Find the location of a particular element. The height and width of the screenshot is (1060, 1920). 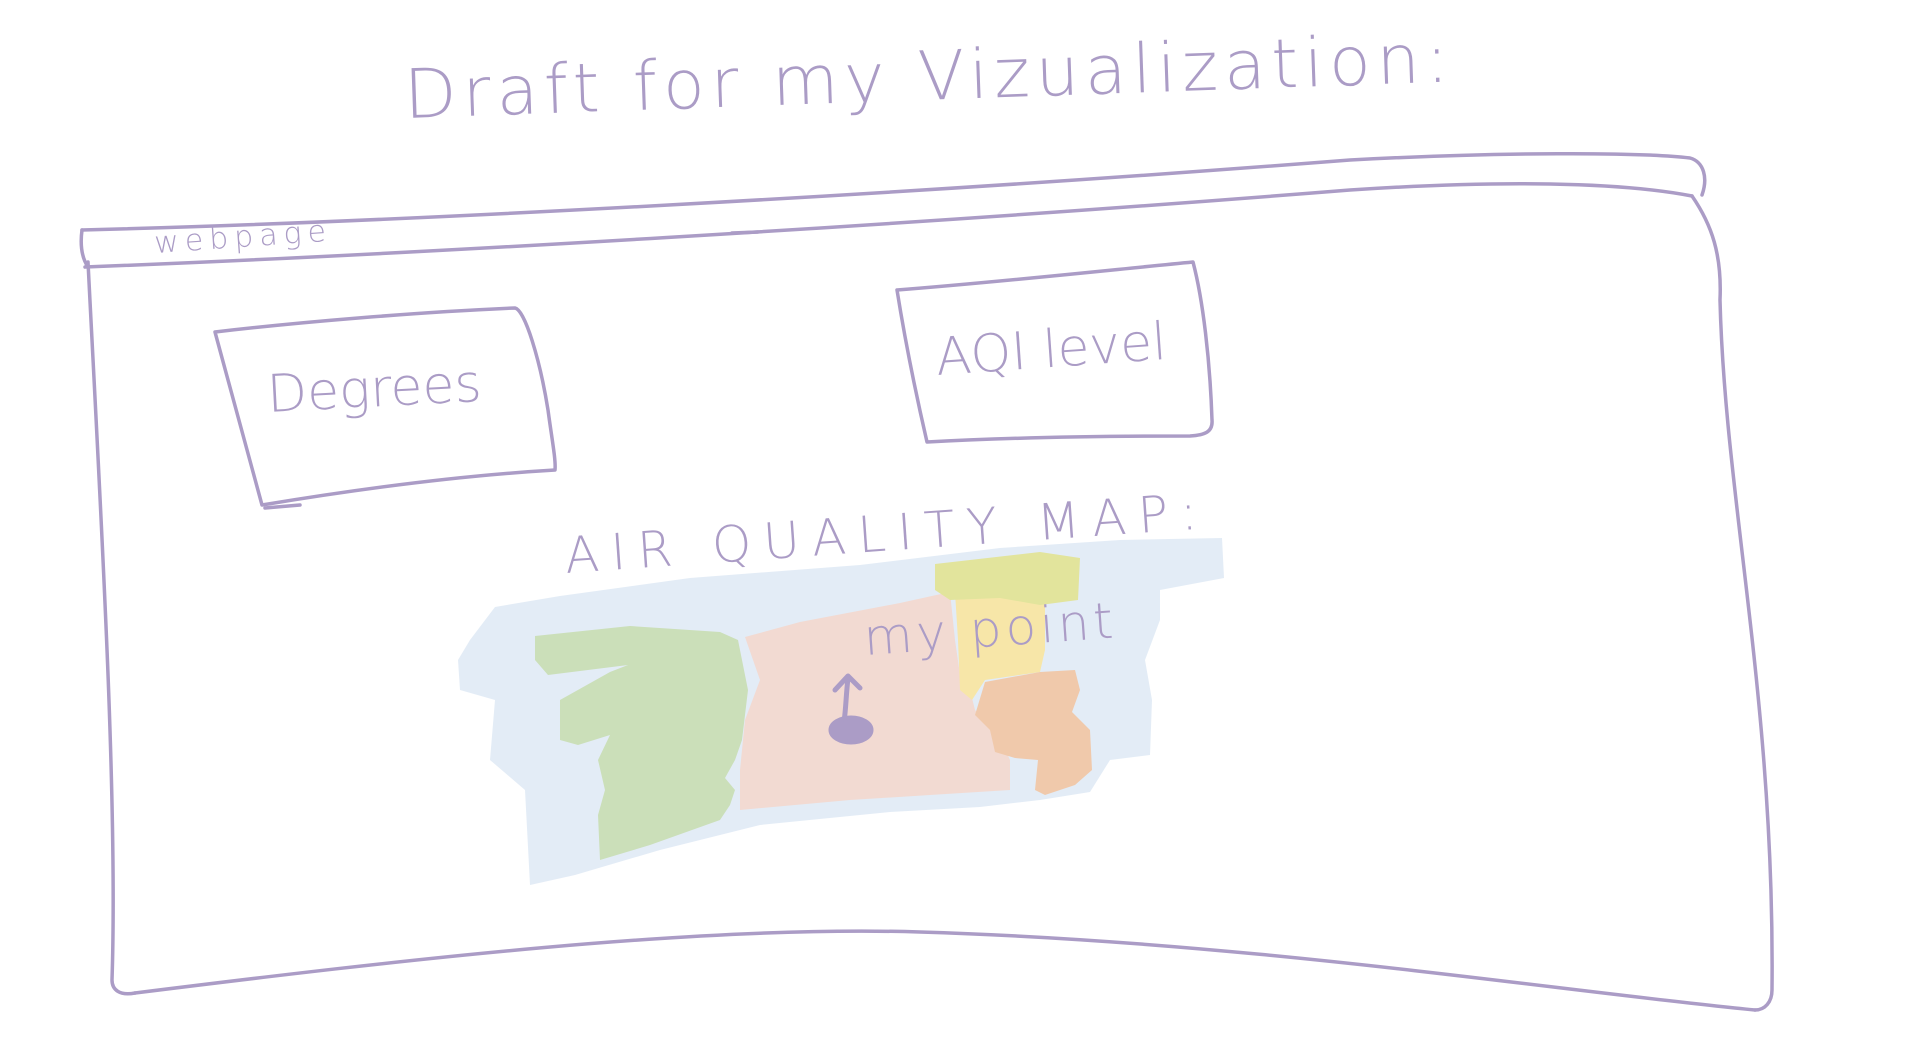

air-quality-map is located at coordinates (841, 711).